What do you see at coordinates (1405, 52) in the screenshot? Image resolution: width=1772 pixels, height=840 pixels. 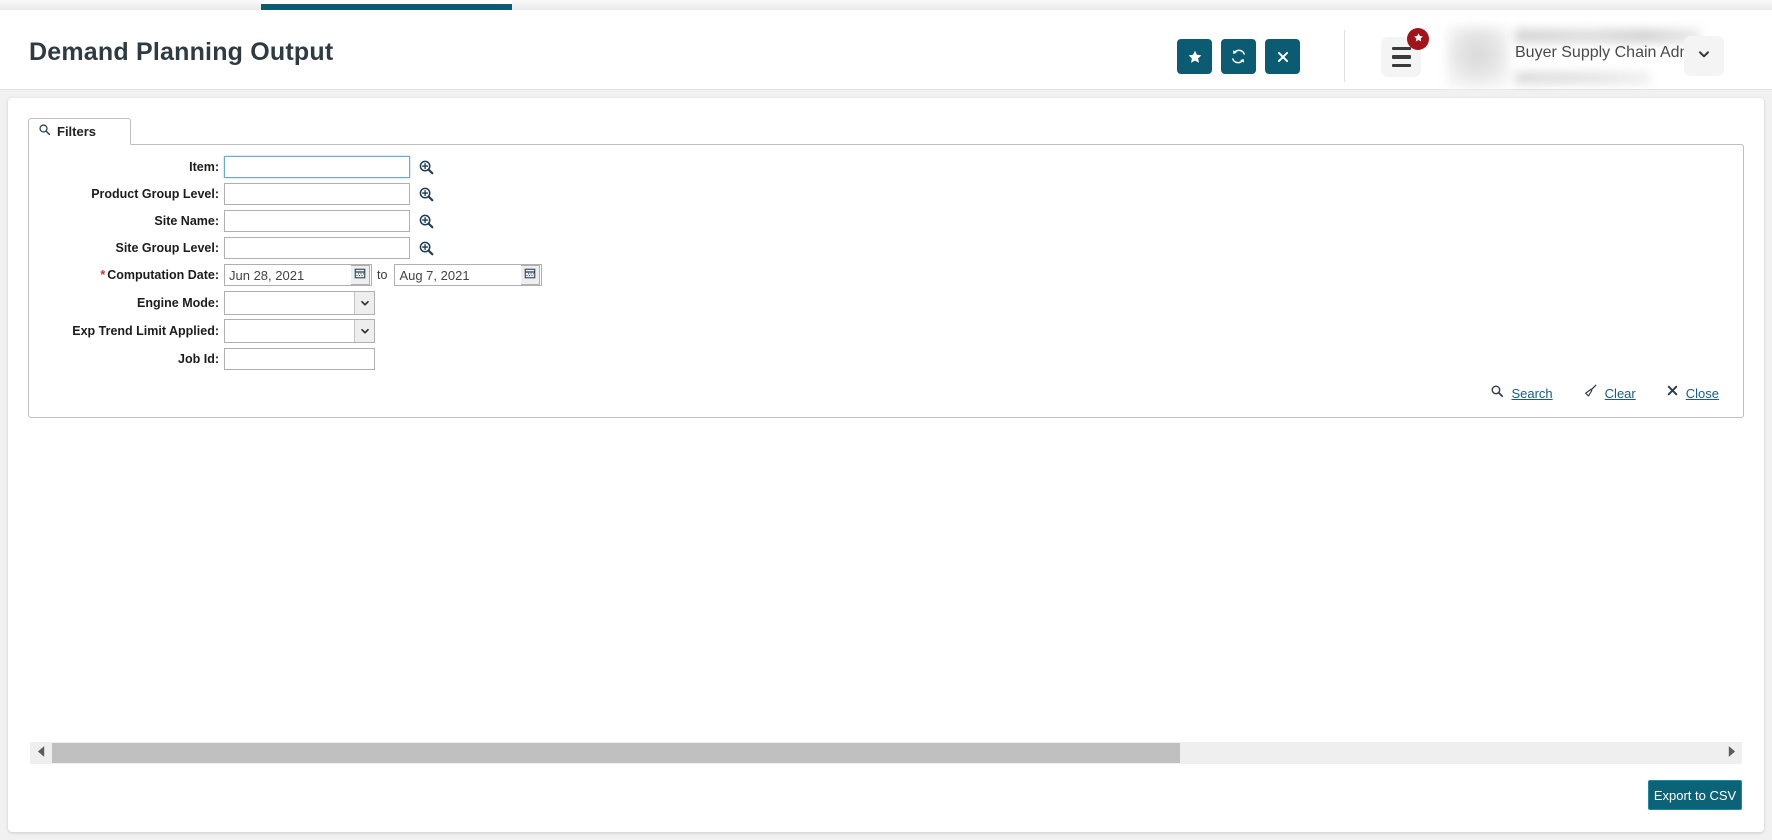 I see `menu-button-wrapper` at bounding box center [1405, 52].